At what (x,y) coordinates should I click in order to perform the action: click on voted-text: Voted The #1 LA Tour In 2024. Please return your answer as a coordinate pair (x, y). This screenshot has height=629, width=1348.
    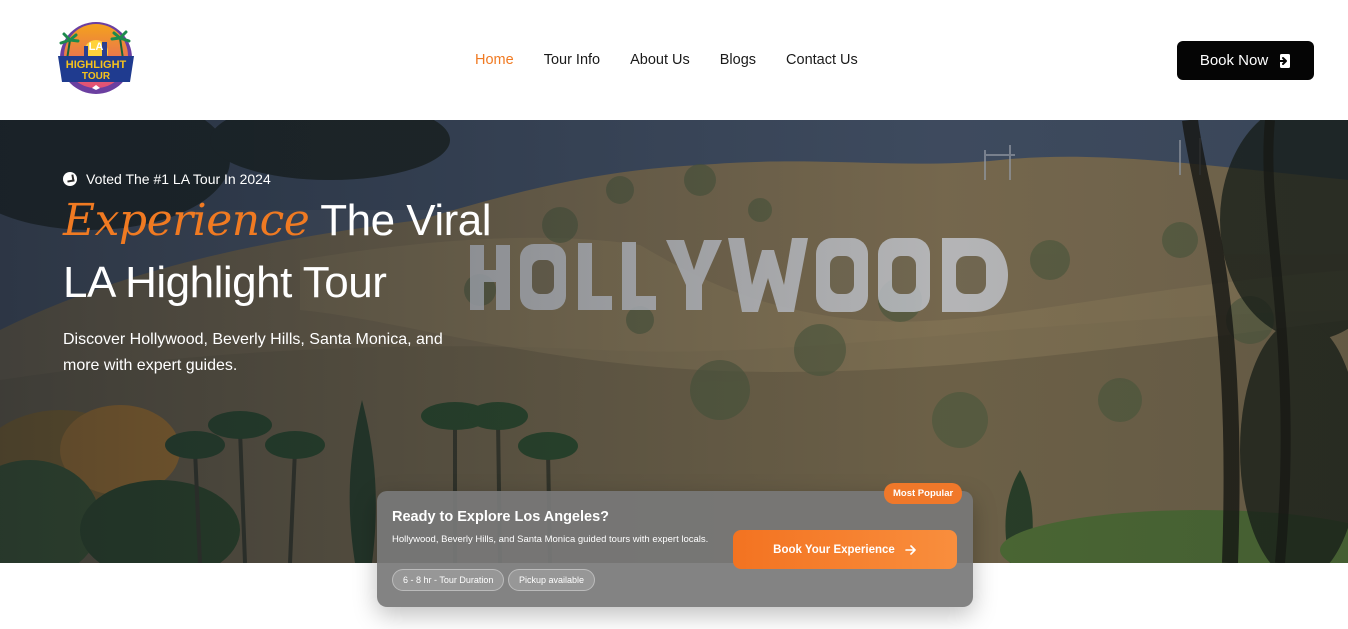
    Looking at the image, I should click on (178, 179).